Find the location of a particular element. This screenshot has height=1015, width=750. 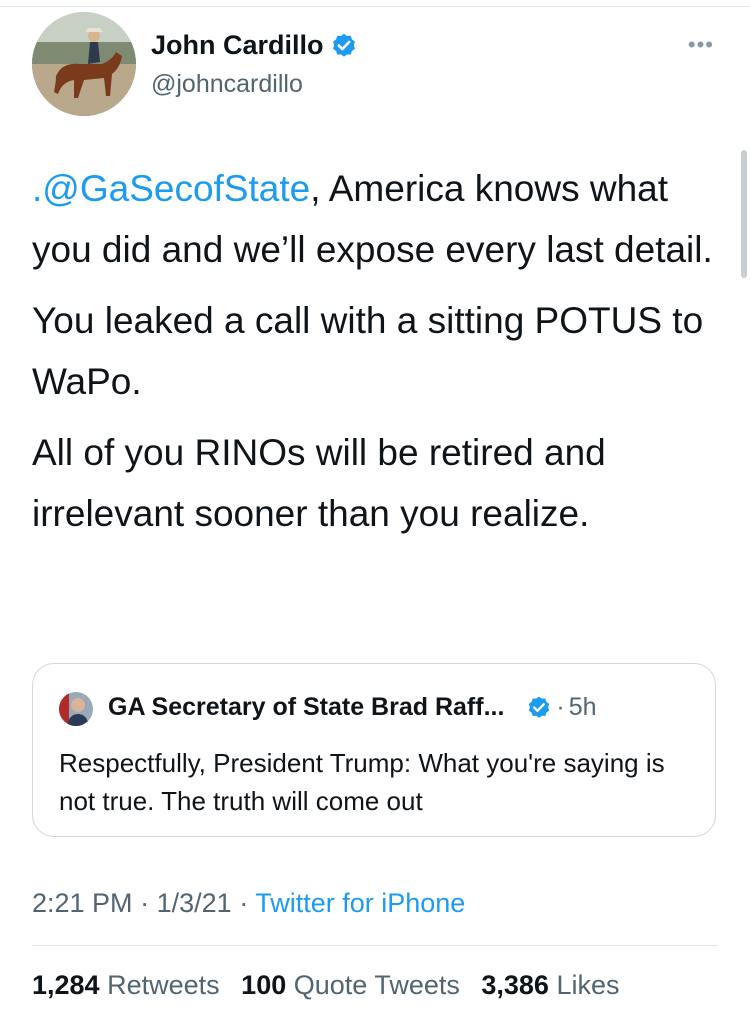

author-name-row: John Cardillo is located at coordinates (254, 45).